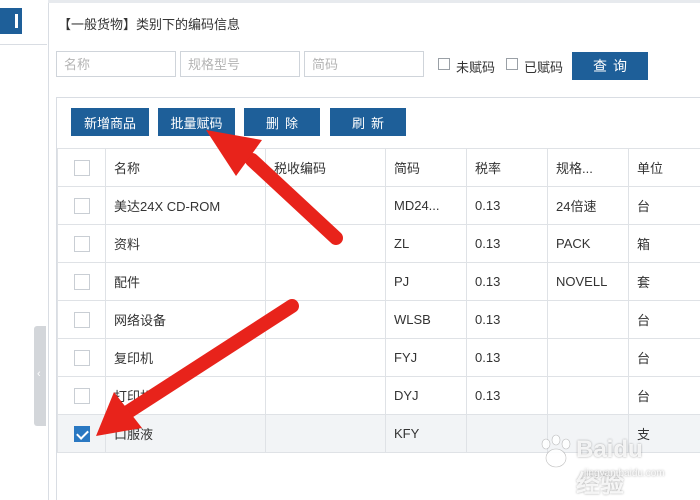 The height and width of the screenshot is (500, 700). What do you see at coordinates (556, 451) in the screenshot?
I see `paw-logo-icon` at bounding box center [556, 451].